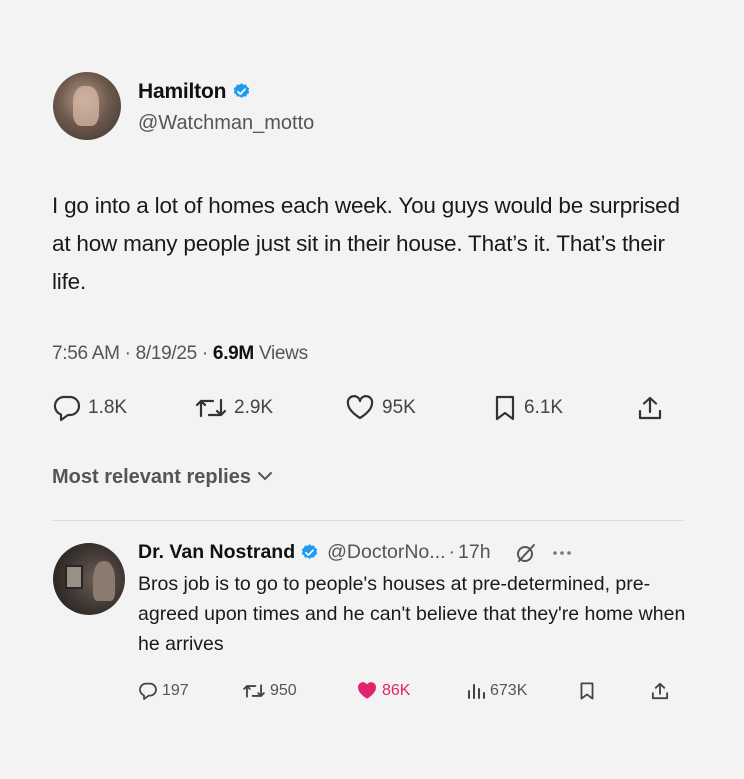 The height and width of the screenshot is (779, 744). What do you see at coordinates (108, 407) in the screenshot?
I see `reply-count: 1.8K` at bounding box center [108, 407].